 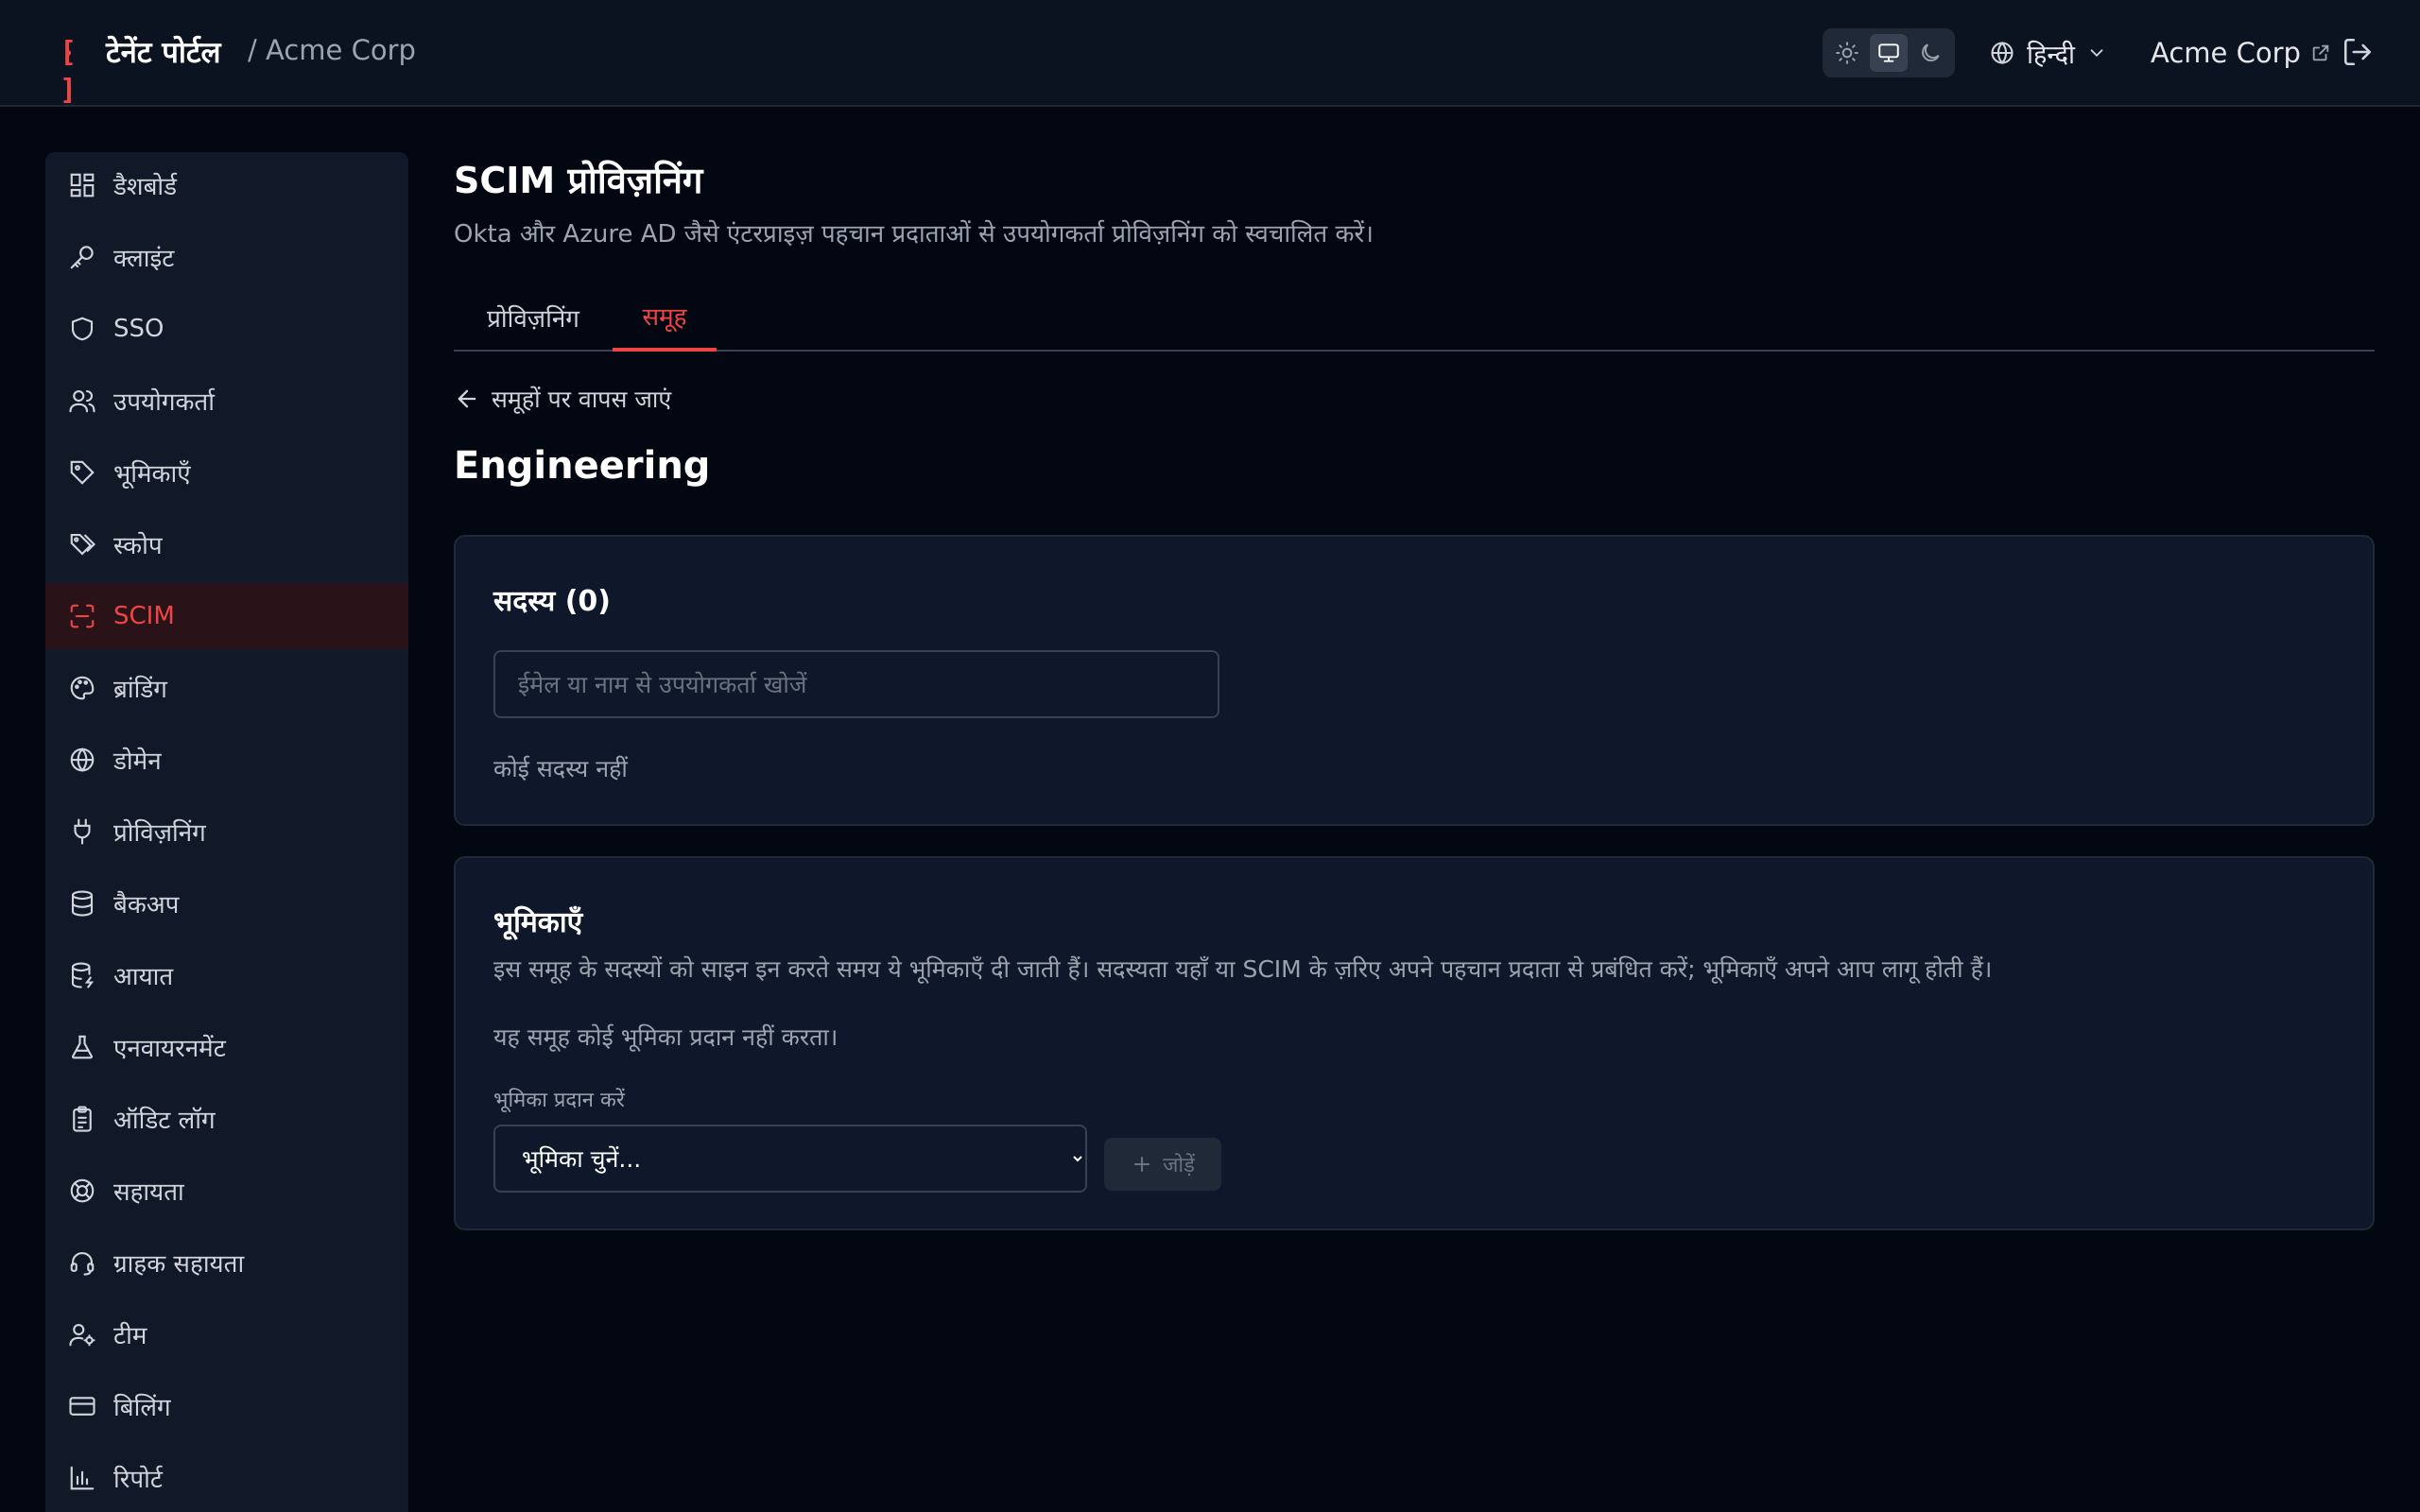 What do you see at coordinates (2320, 52) in the screenshot?
I see `external-link-icon` at bounding box center [2320, 52].